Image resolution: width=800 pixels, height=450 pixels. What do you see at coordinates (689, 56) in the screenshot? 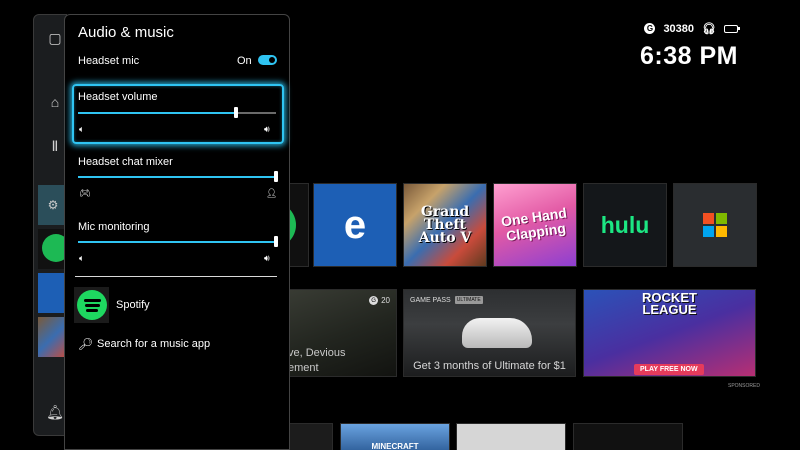
I see `clock: 6:38 PM` at bounding box center [689, 56].